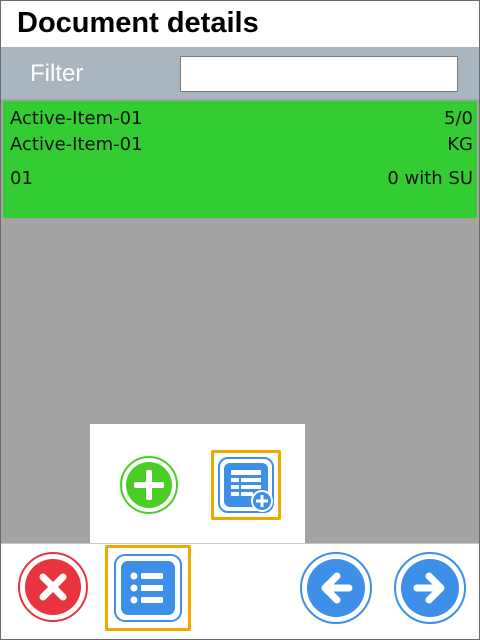 The width and height of the screenshot is (480, 640). Describe the element at coordinates (21, 178) in the screenshot. I see `item-location: 01` at that location.